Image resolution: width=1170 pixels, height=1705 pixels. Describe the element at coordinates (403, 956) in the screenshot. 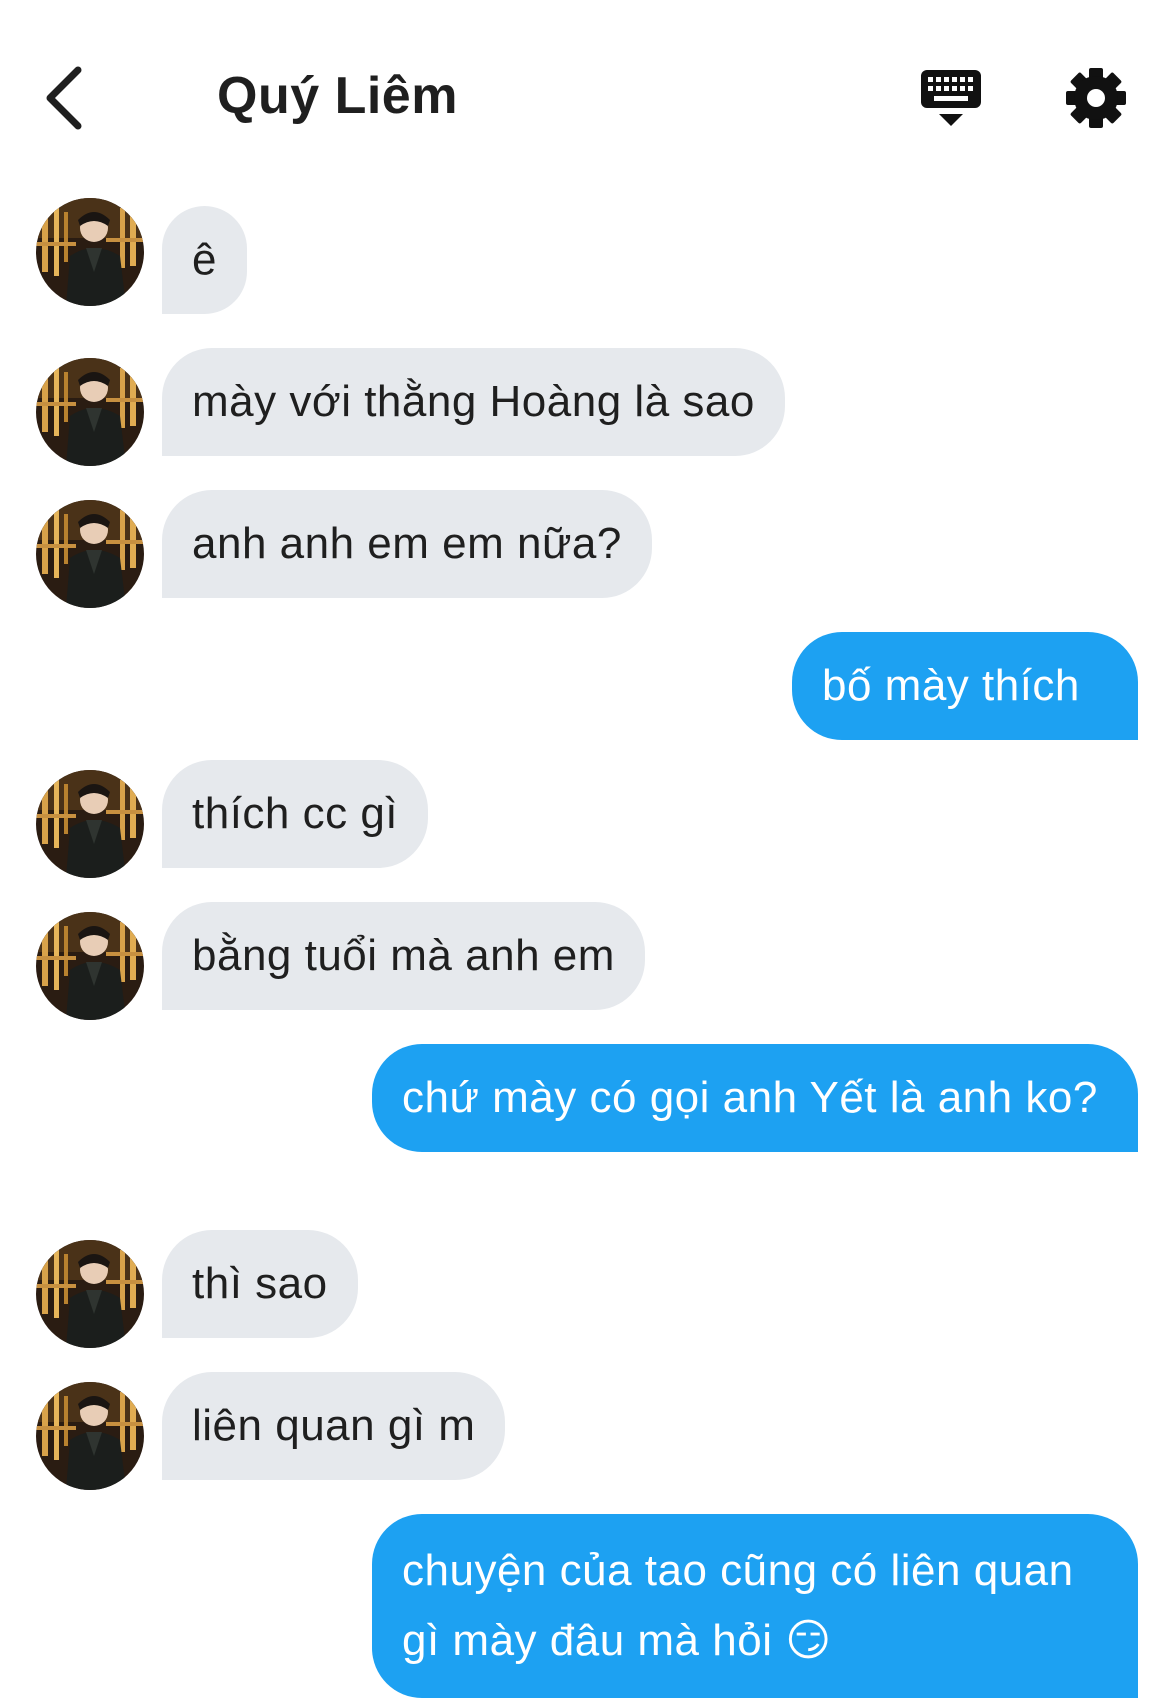

I see `incoming-message: bằng tuổi mà anh em` at that location.